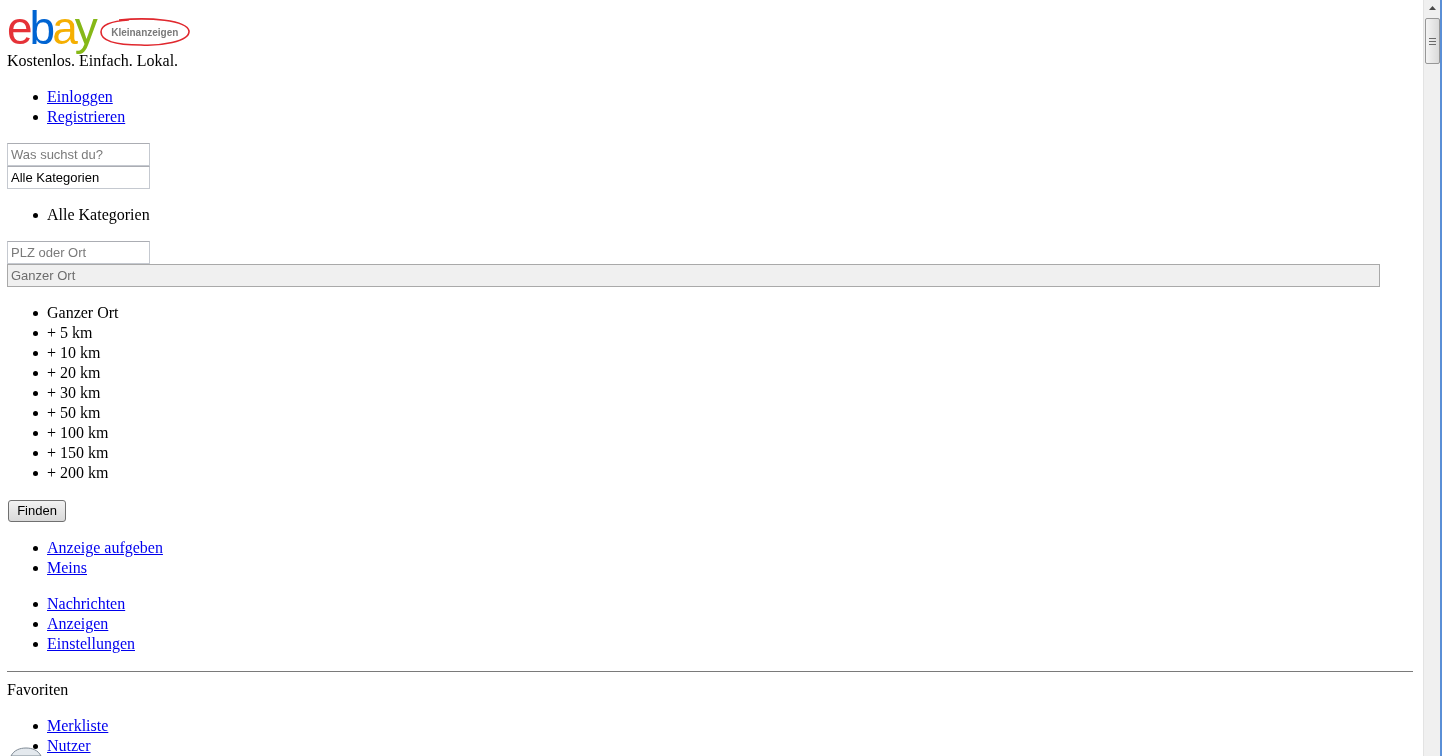 The height and width of the screenshot is (756, 1442). What do you see at coordinates (78, 178) in the screenshot?
I see `category-field: Alle Kategorien` at bounding box center [78, 178].